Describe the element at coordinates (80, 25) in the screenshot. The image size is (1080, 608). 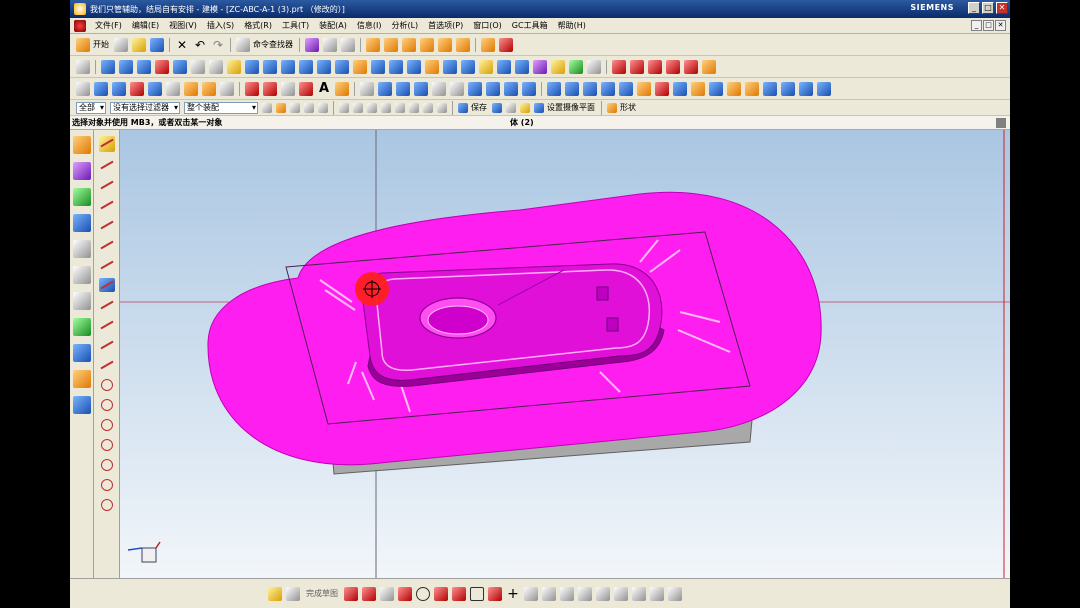
I see `nx-logo-icon` at that location.